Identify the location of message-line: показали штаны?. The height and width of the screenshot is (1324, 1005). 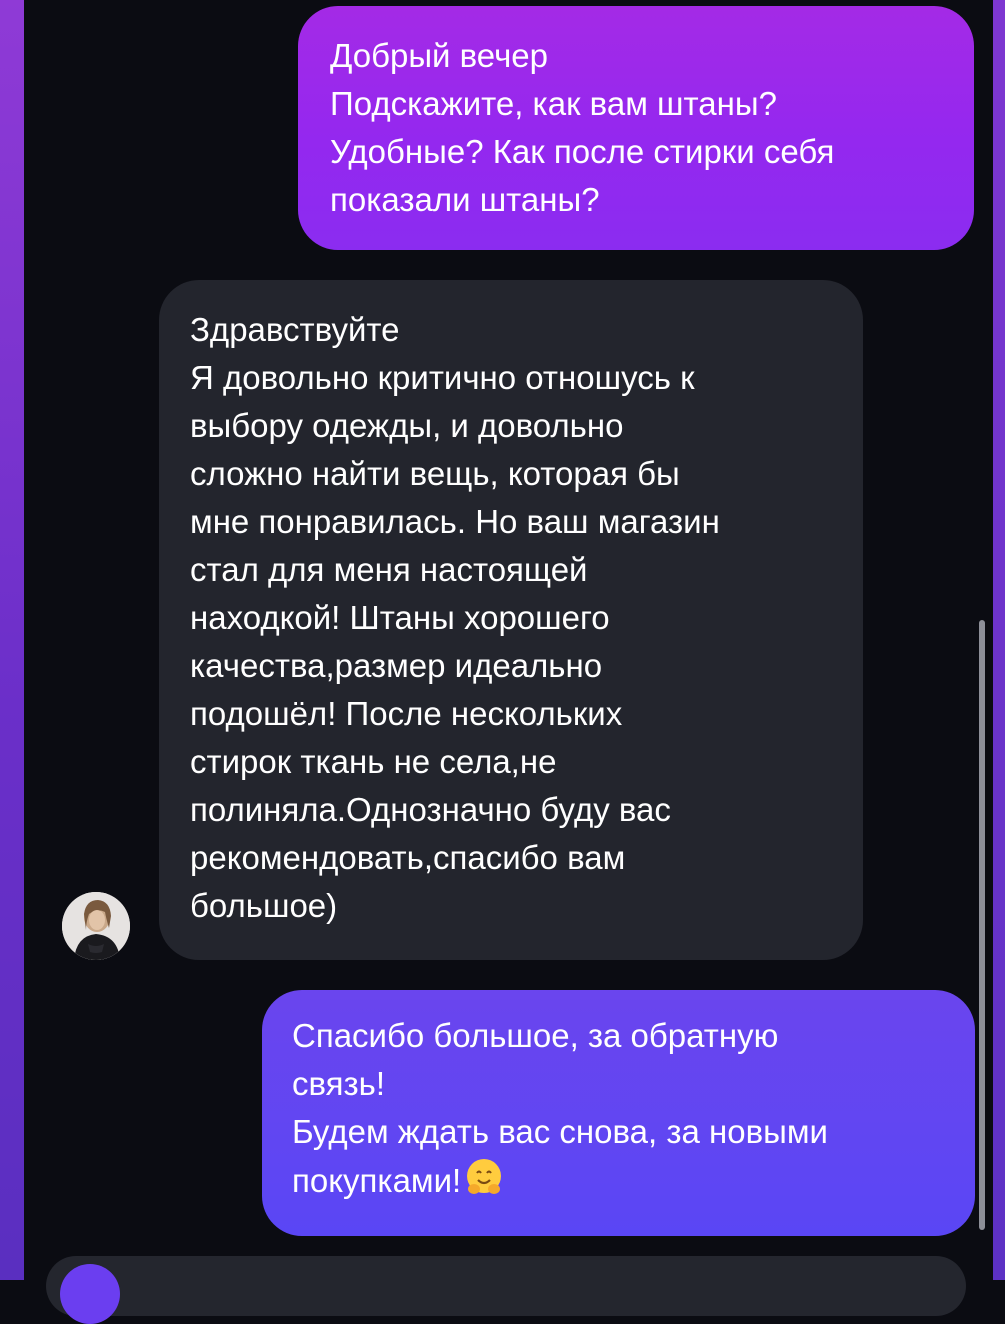
(465, 199).